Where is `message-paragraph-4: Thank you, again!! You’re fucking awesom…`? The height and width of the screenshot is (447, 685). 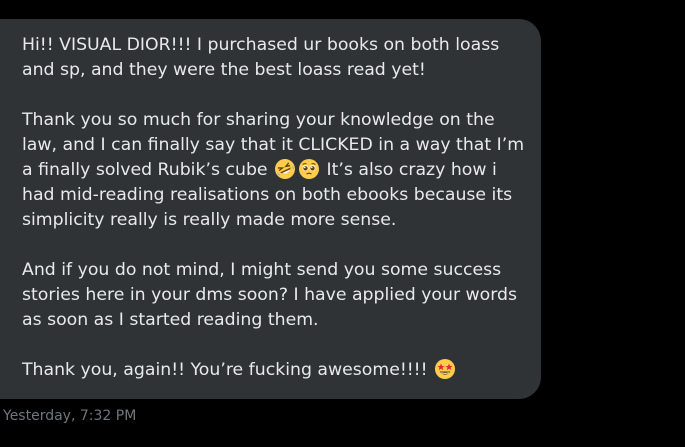 message-paragraph-4: Thank you, again!! You’re fucking awesom… is located at coordinates (276, 370).